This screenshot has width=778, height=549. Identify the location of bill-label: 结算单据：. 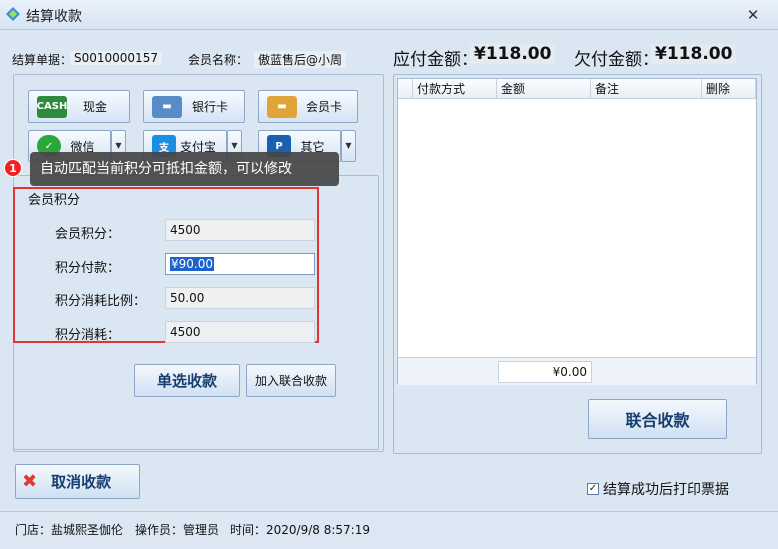
(42, 60).